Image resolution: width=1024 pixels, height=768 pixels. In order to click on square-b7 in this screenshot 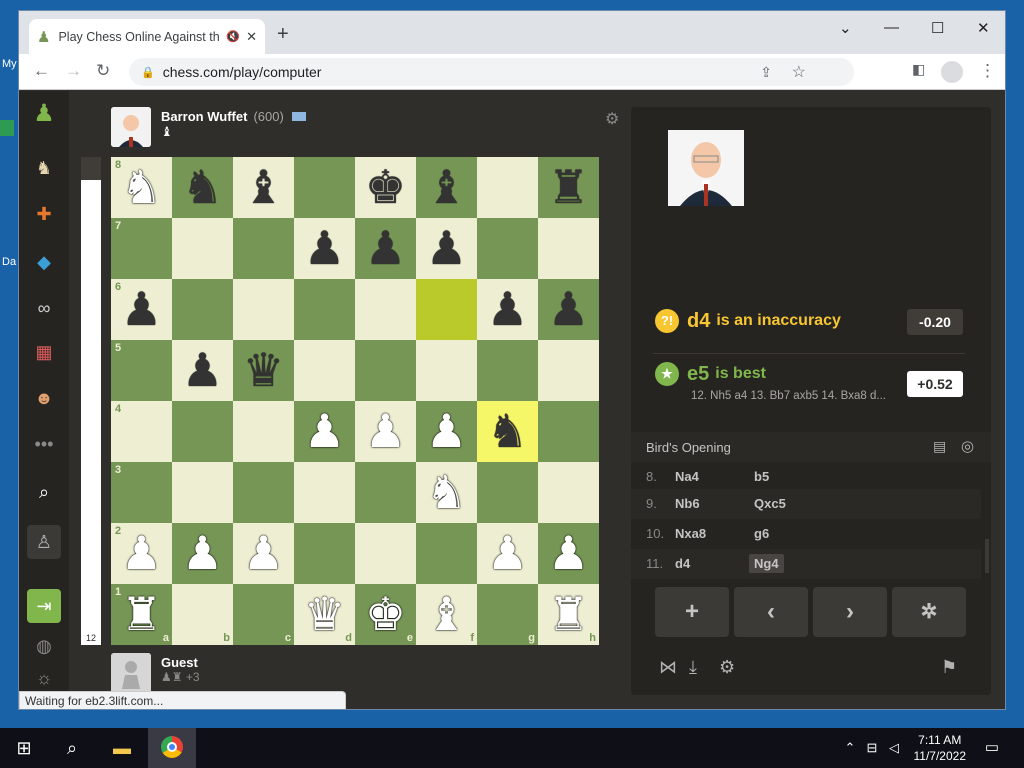, I will do `click(202, 248)`.